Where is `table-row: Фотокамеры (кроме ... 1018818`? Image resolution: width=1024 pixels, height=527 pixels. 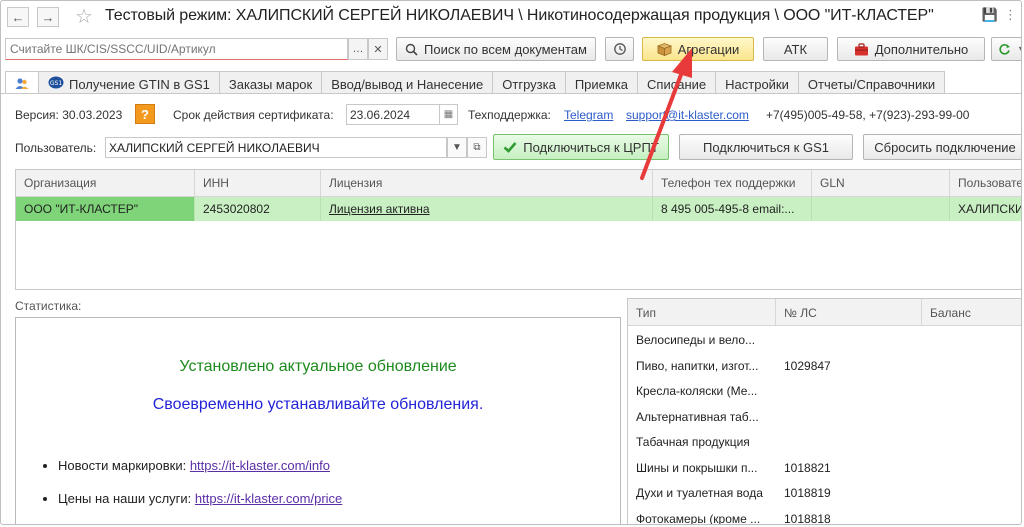
table-row: Фотокамеры (кроме ... 1018818 is located at coordinates (824, 515).